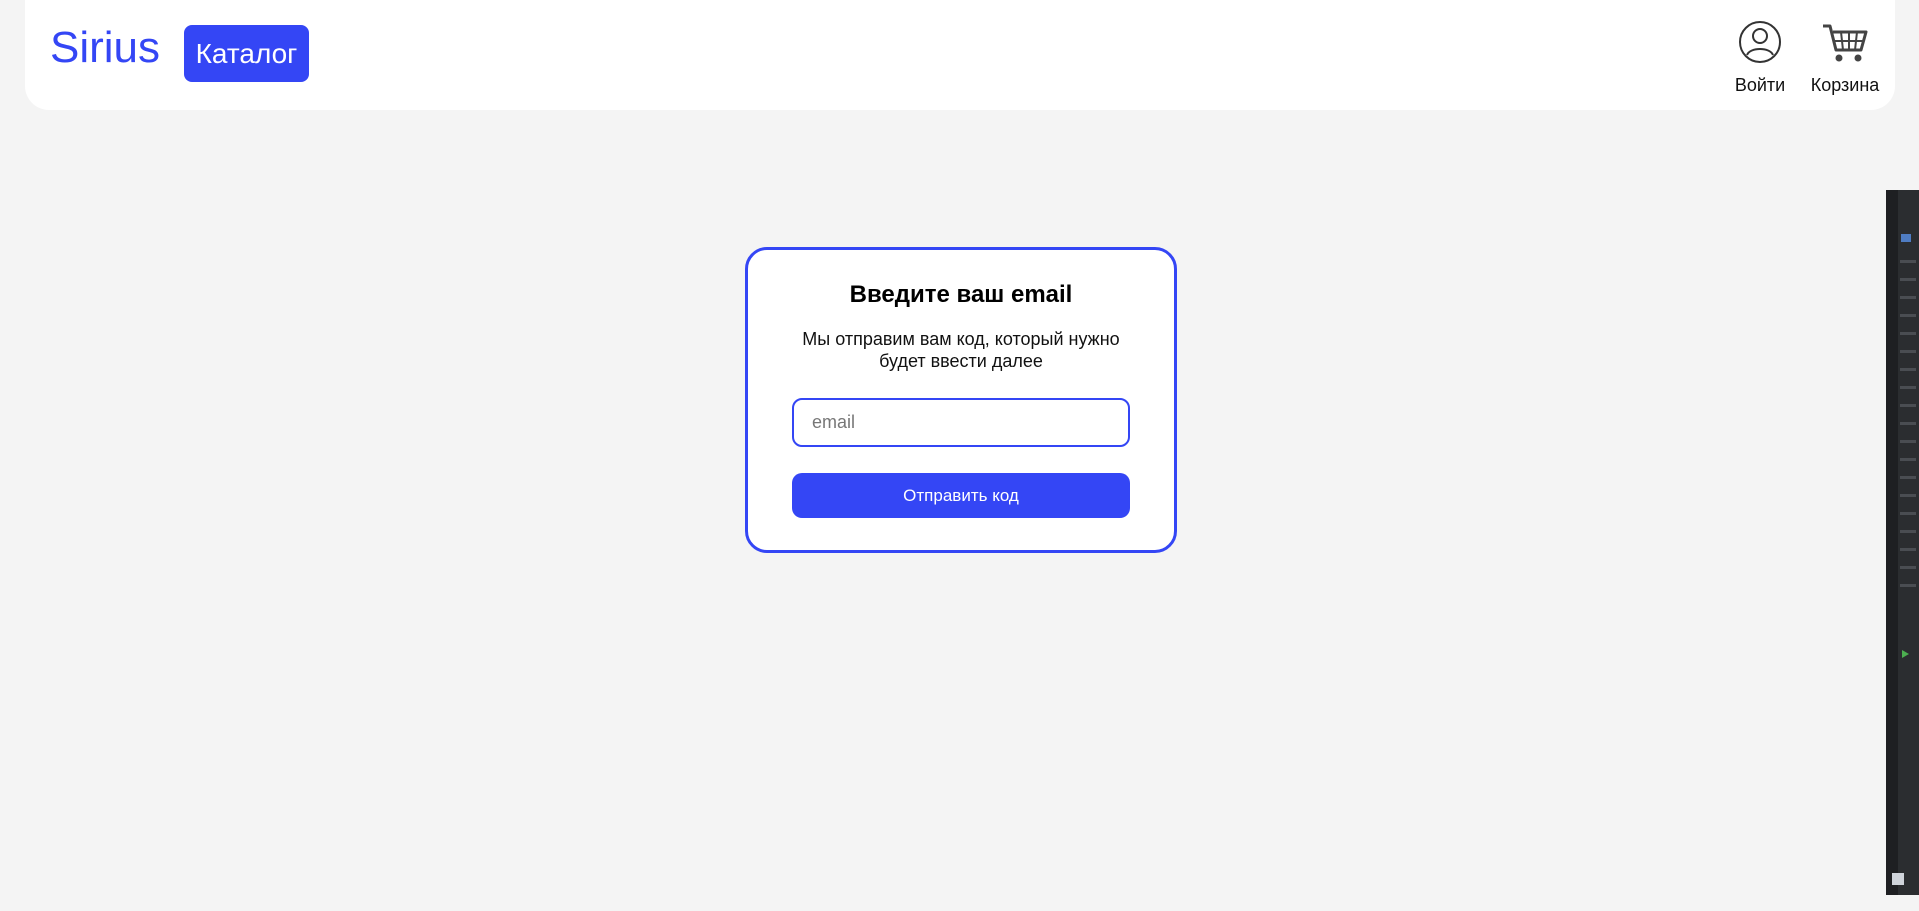 The height and width of the screenshot is (911, 1919). What do you see at coordinates (1902, 542) in the screenshot?
I see `background-window-edge` at bounding box center [1902, 542].